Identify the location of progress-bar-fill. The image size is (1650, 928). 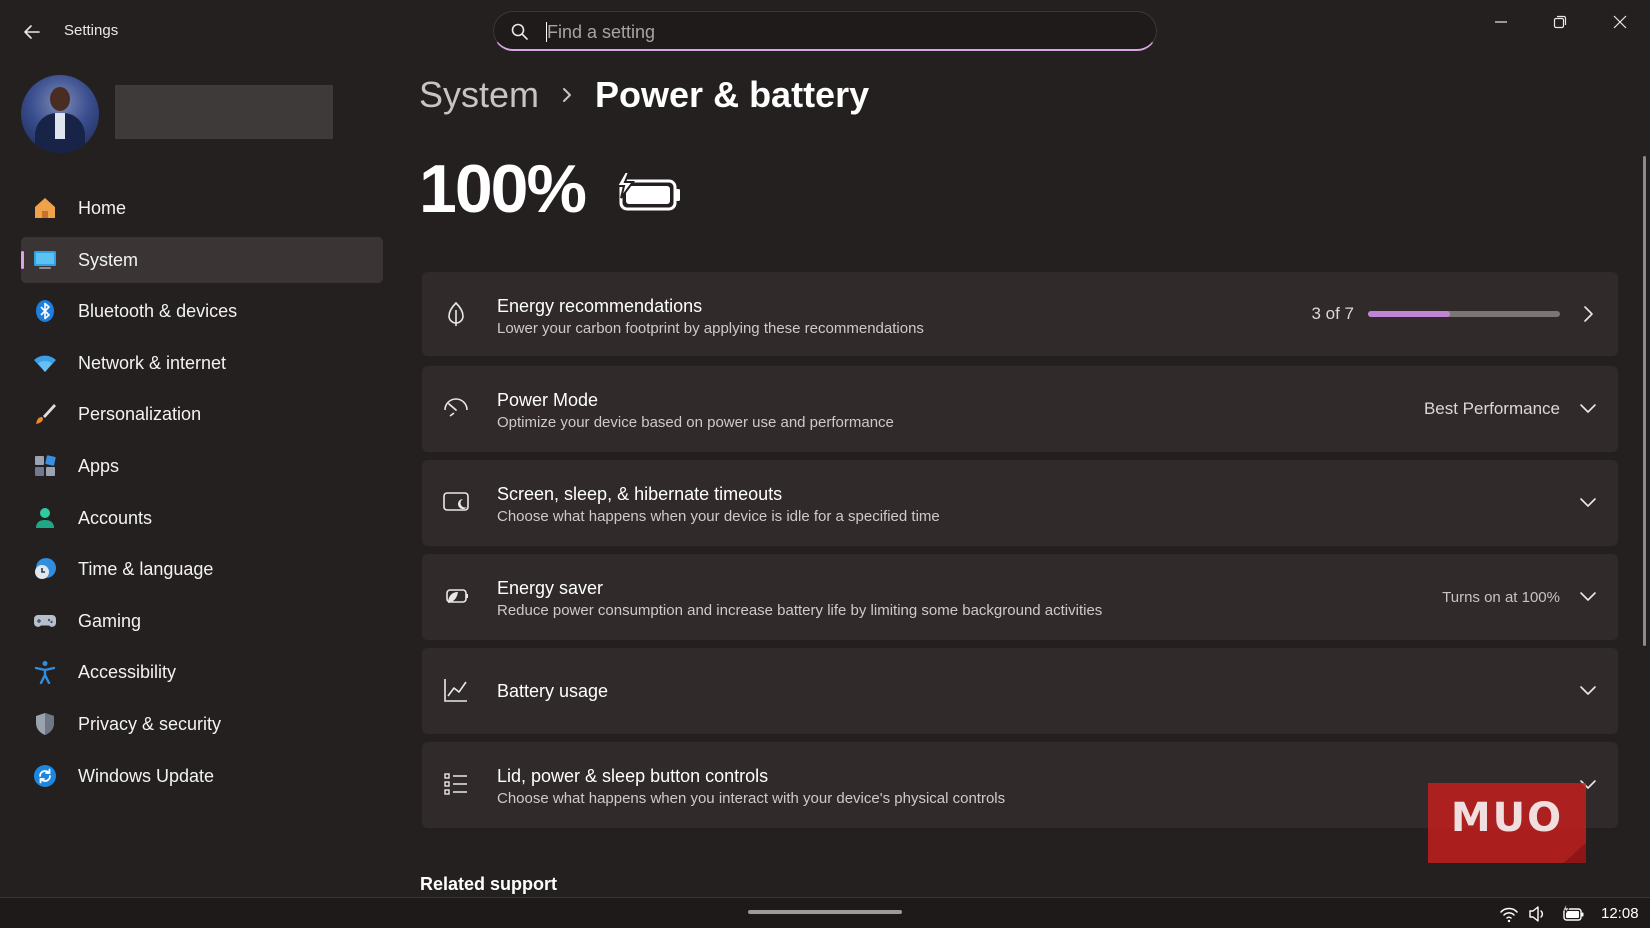
(1409, 314).